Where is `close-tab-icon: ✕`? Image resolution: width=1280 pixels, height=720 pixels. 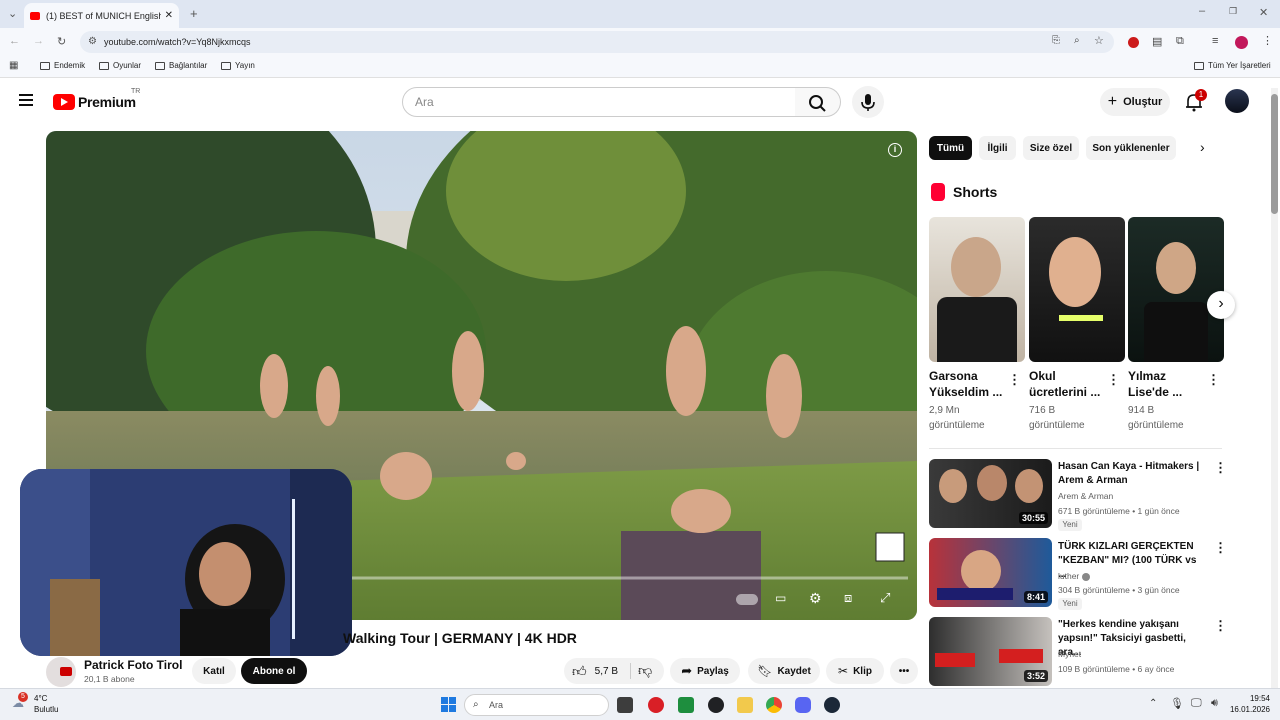 close-tab-icon: ✕ is located at coordinates (169, 15).